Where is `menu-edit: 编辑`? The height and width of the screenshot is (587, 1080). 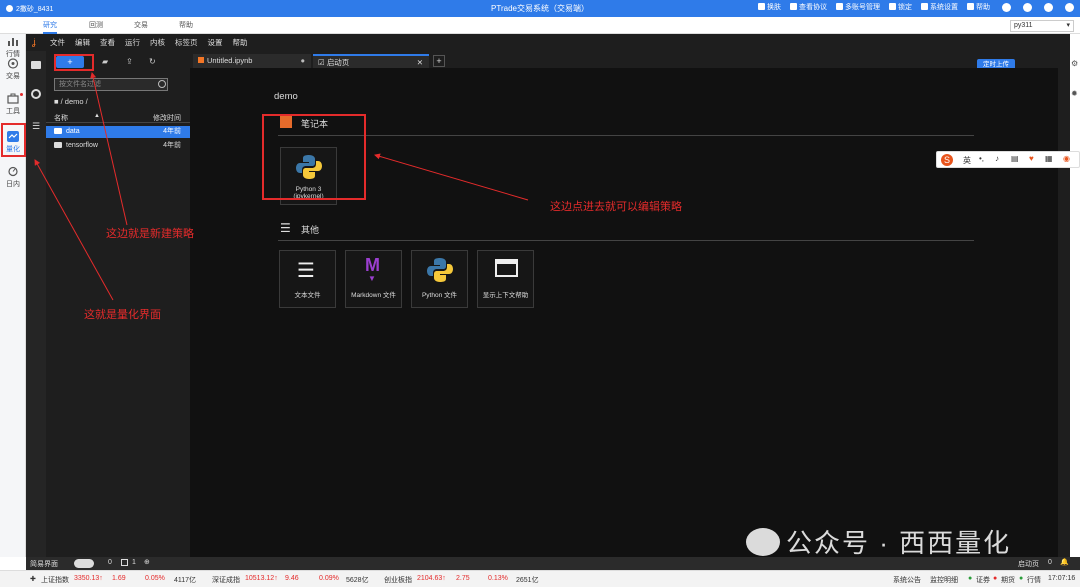 menu-edit: 编辑 is located at coordinates (82, 42).